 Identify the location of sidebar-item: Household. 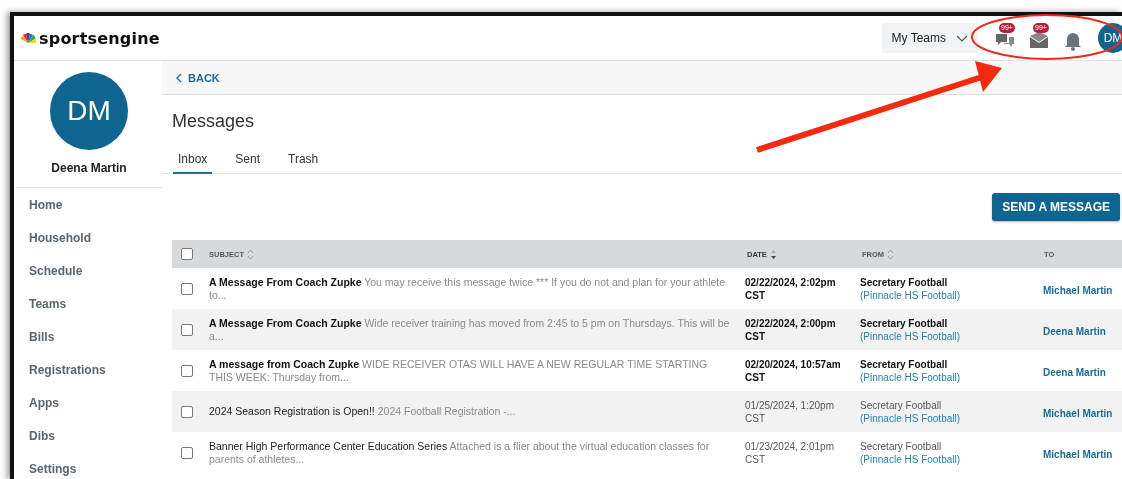
(89, 237).